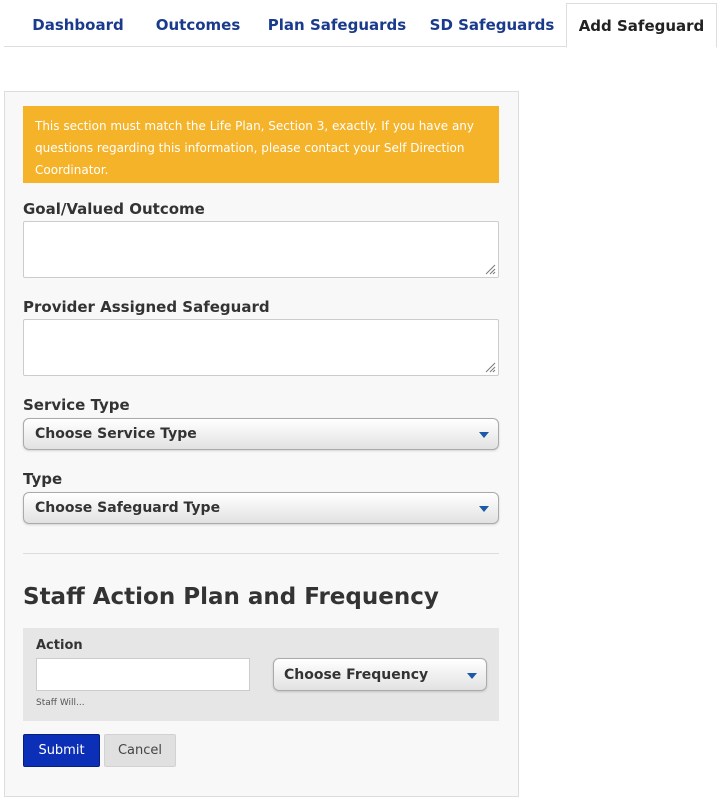 This screenshot has width=720, height=801. I want to click on cancel-button: Cancel, so click(140, 750).